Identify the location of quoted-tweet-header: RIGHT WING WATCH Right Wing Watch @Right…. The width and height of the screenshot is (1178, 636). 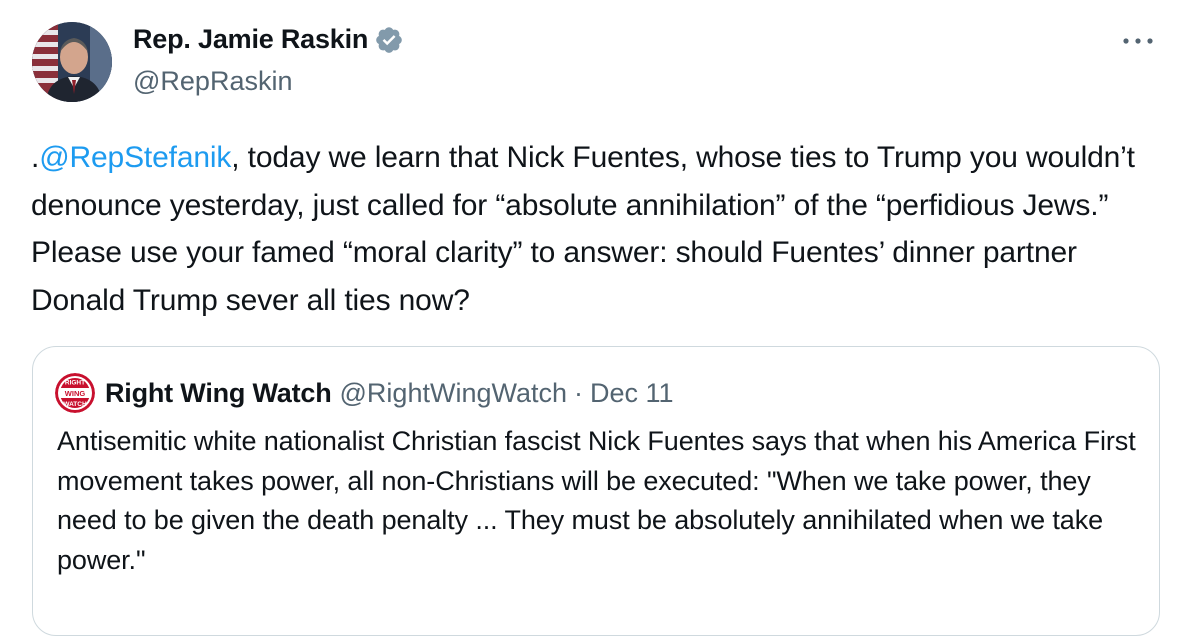
(364, 393).